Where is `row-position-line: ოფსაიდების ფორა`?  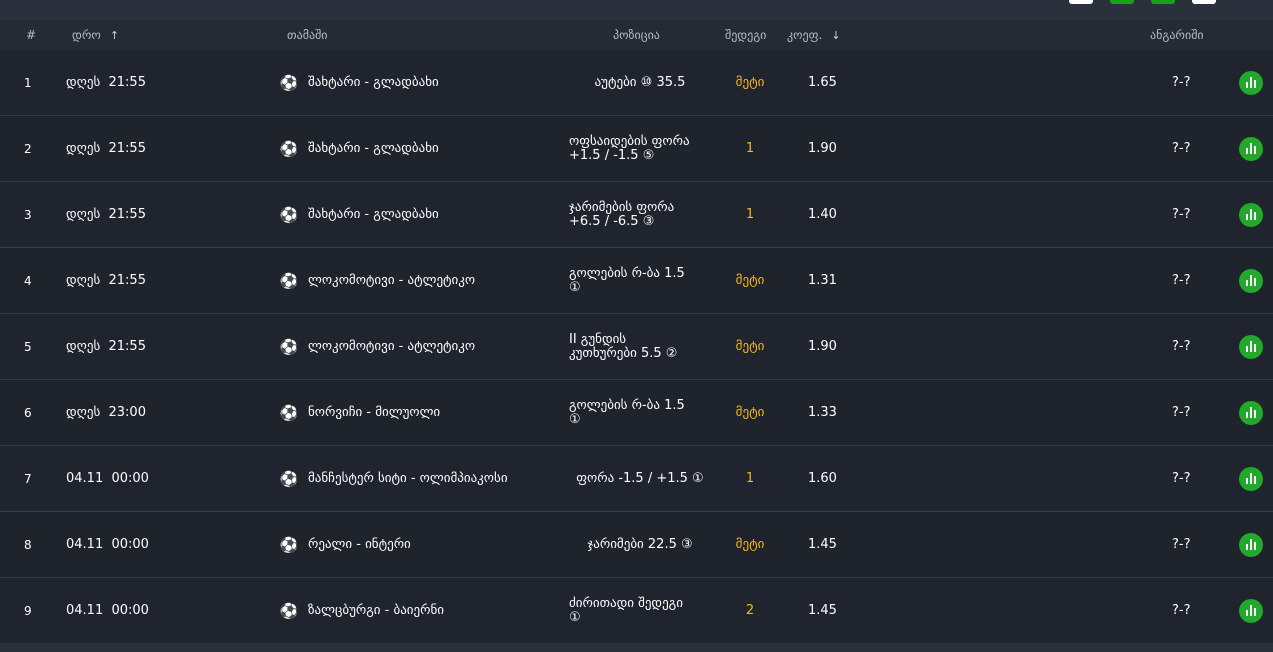 row-position-line: ოფსაიდების ფორა is located at coordinates (629, 141).